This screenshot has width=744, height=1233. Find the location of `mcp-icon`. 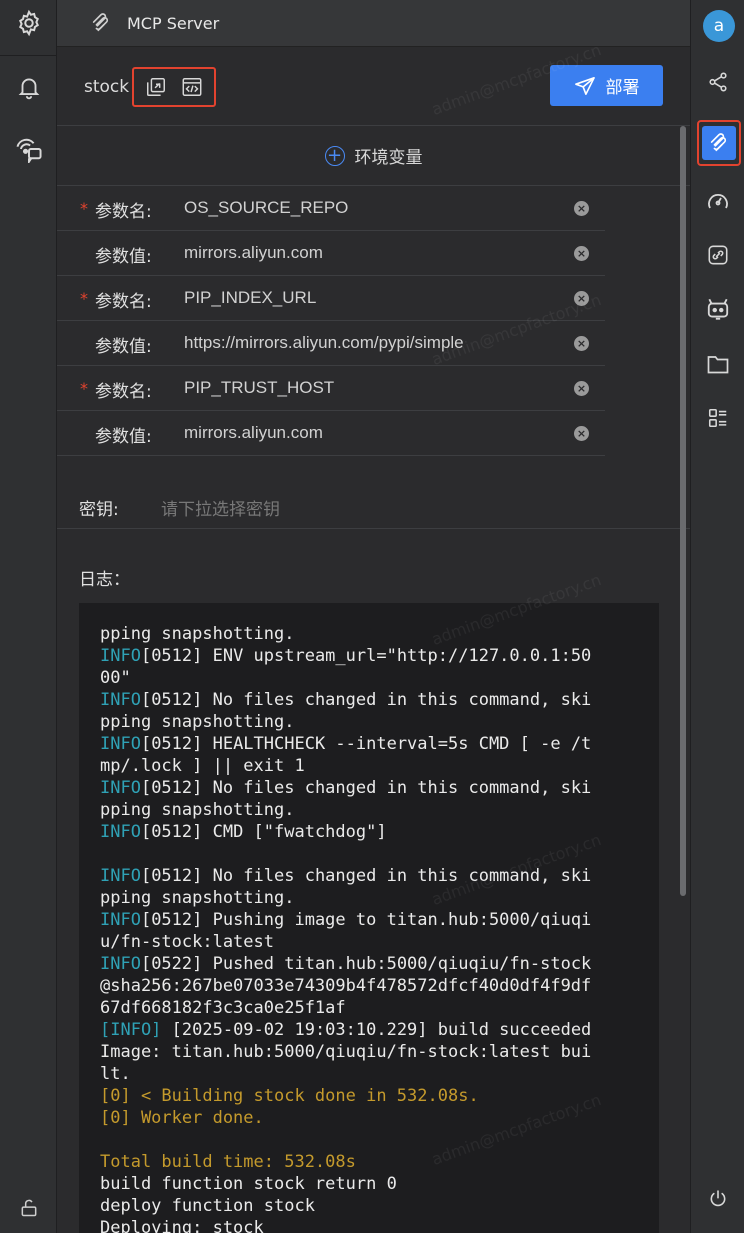

mcp-icon is located at coordinates (719, 143).